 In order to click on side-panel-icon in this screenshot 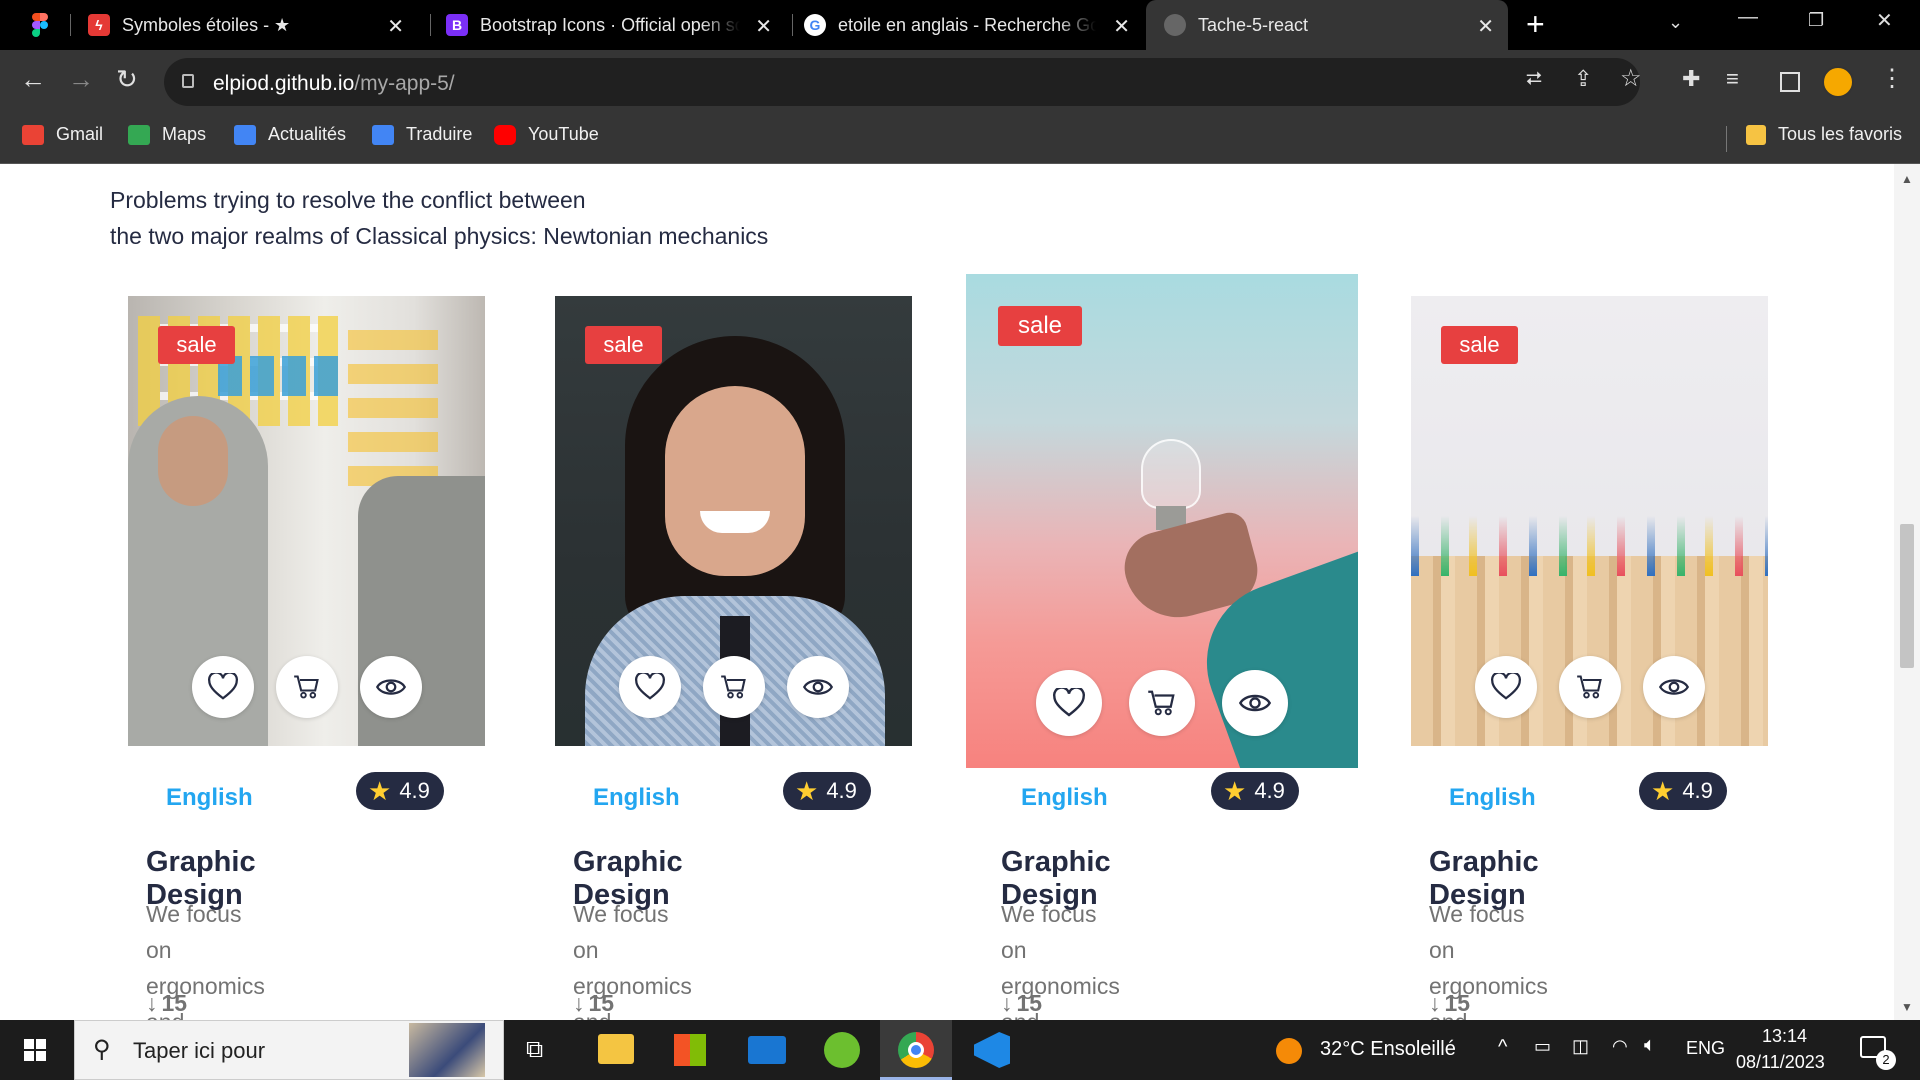, I will do `click(1790, 82)`.